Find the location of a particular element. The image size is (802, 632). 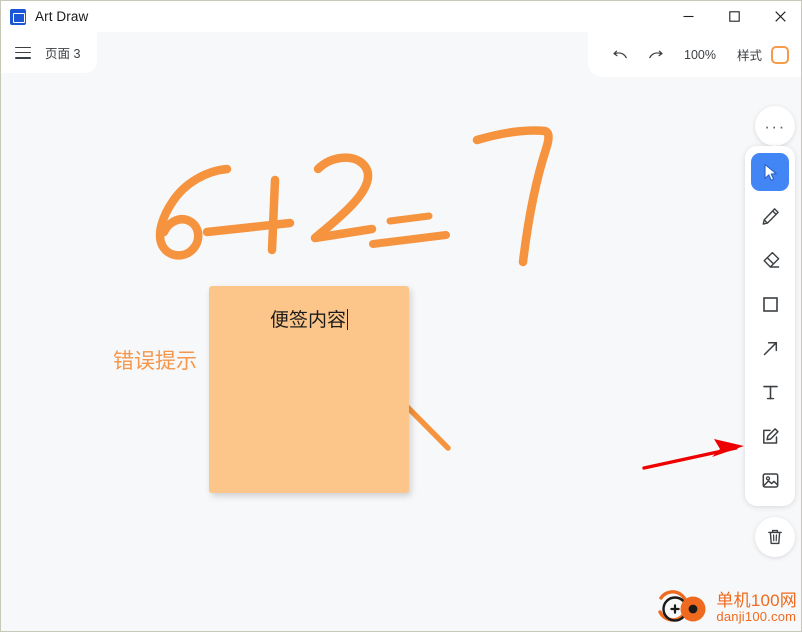

red-annotation-arrow is located at coordinates (693, 454).